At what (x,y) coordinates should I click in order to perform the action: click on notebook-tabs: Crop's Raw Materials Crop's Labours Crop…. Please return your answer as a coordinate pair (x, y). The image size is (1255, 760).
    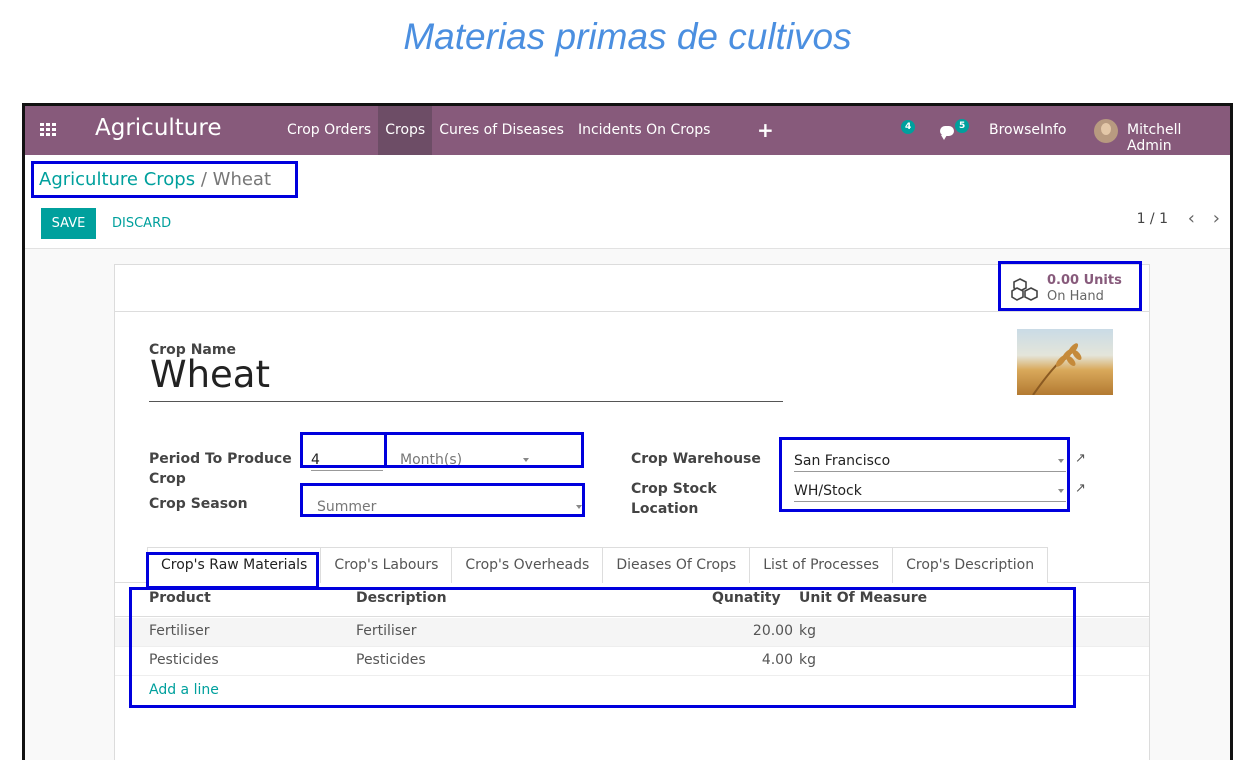
    Looking at the image, I should click on (598, 565).